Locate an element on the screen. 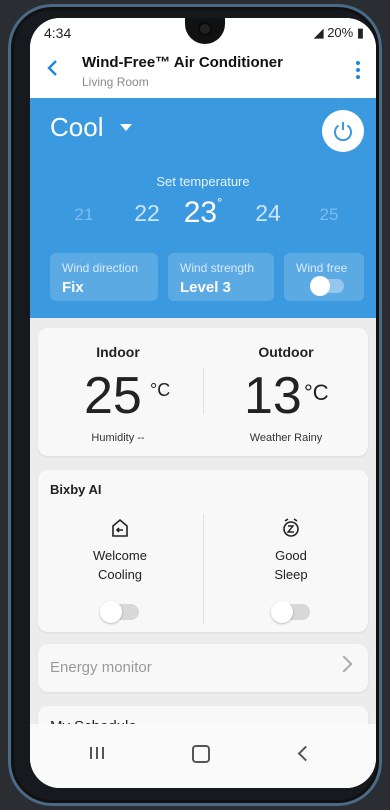 This screenshot has height=810, width=390. good-sleep-toggle is located at coordinates (290, 612).